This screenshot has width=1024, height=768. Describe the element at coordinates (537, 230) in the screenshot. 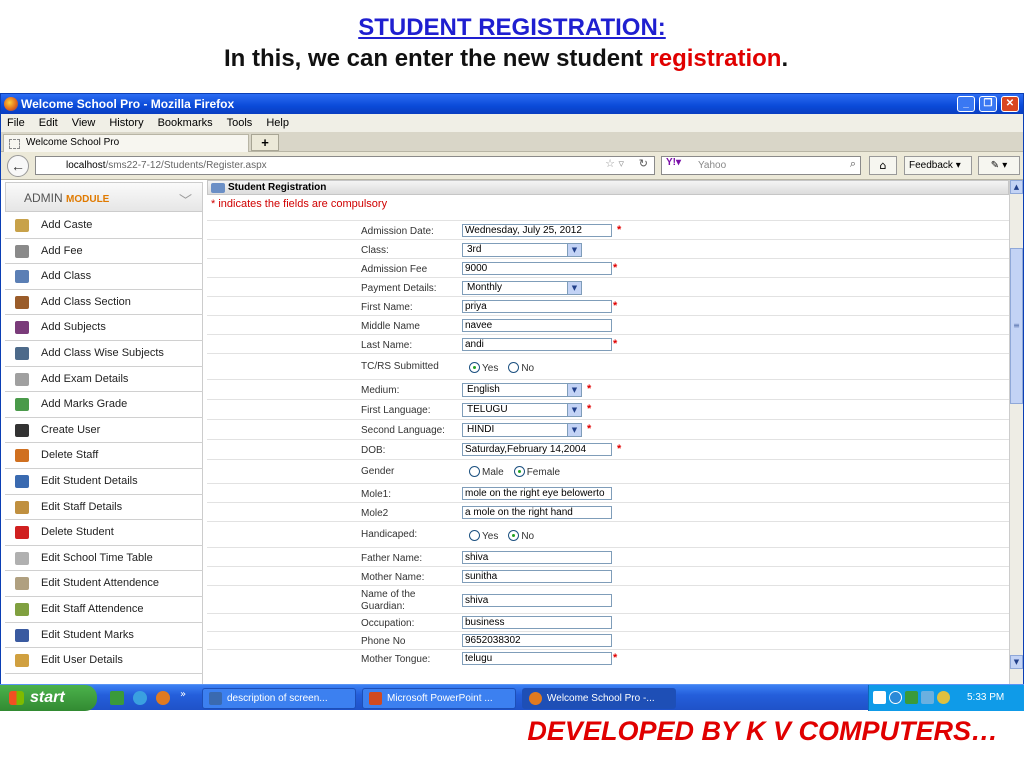

I see `admission-date-input: Wednesday, July 25, 2012` at that location.